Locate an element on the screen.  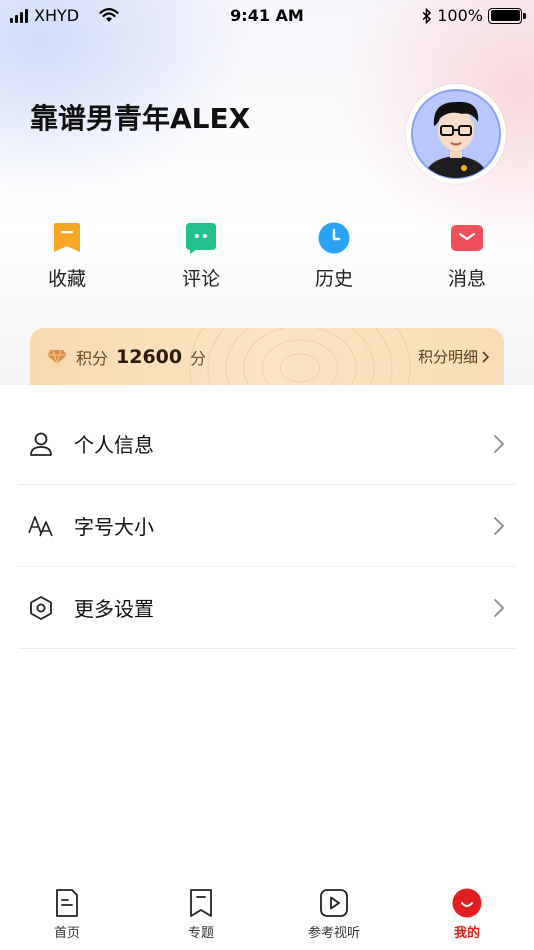
avatar-image is located at coordinates (456, 134).